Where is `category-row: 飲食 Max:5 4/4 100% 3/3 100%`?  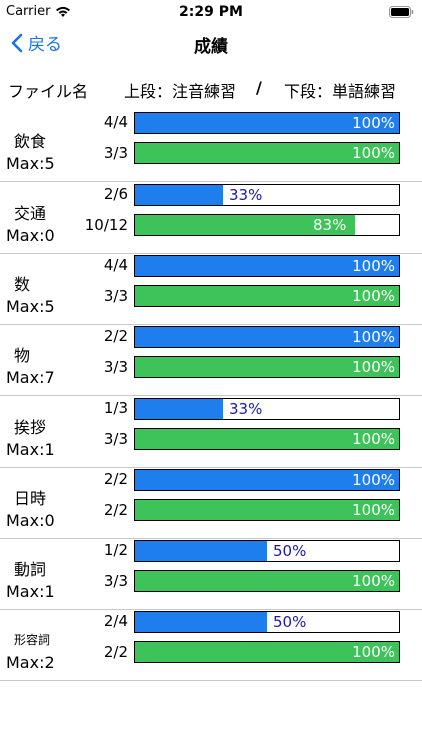 category-row: 飲食 Max:5 4/4 100% 3/3 100% is located at coordinates (211, 146).